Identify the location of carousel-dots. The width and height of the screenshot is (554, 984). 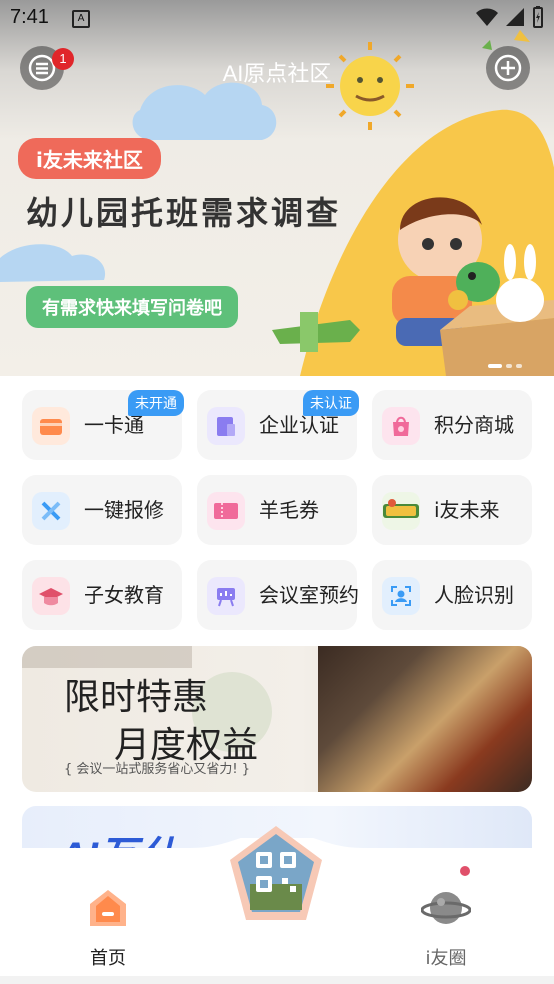
(505, 366).